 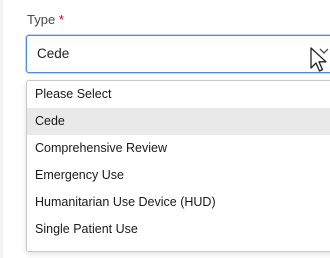 What do you see at coordinates (178, 94) in the screenshot?
I see `option-please-select: Please Select` at bounding box center [178, 94].